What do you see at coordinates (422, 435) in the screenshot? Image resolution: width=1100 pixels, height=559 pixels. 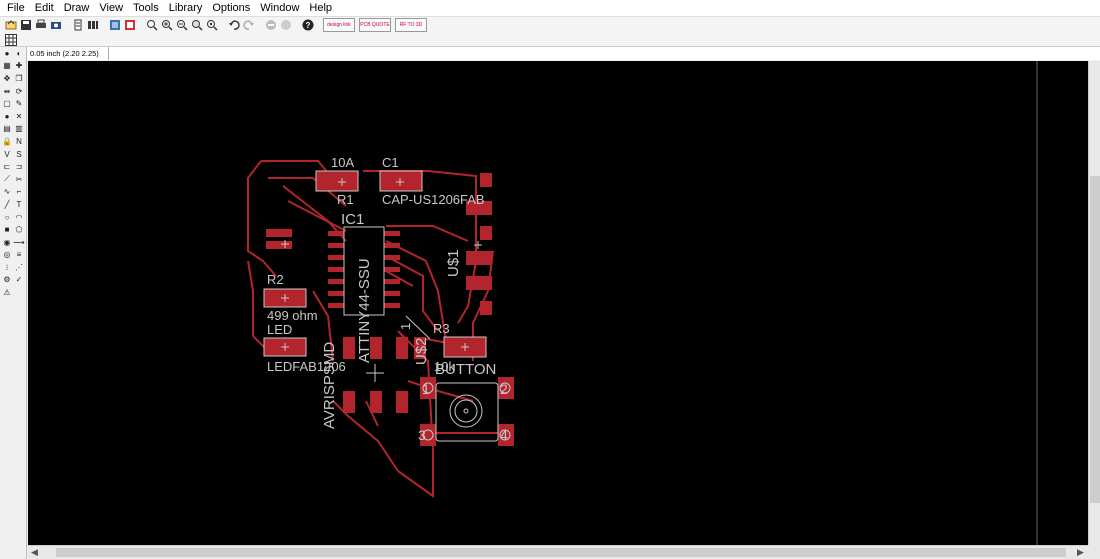 I see `button-pin3-label: 3` at bounding box center [422, 435].